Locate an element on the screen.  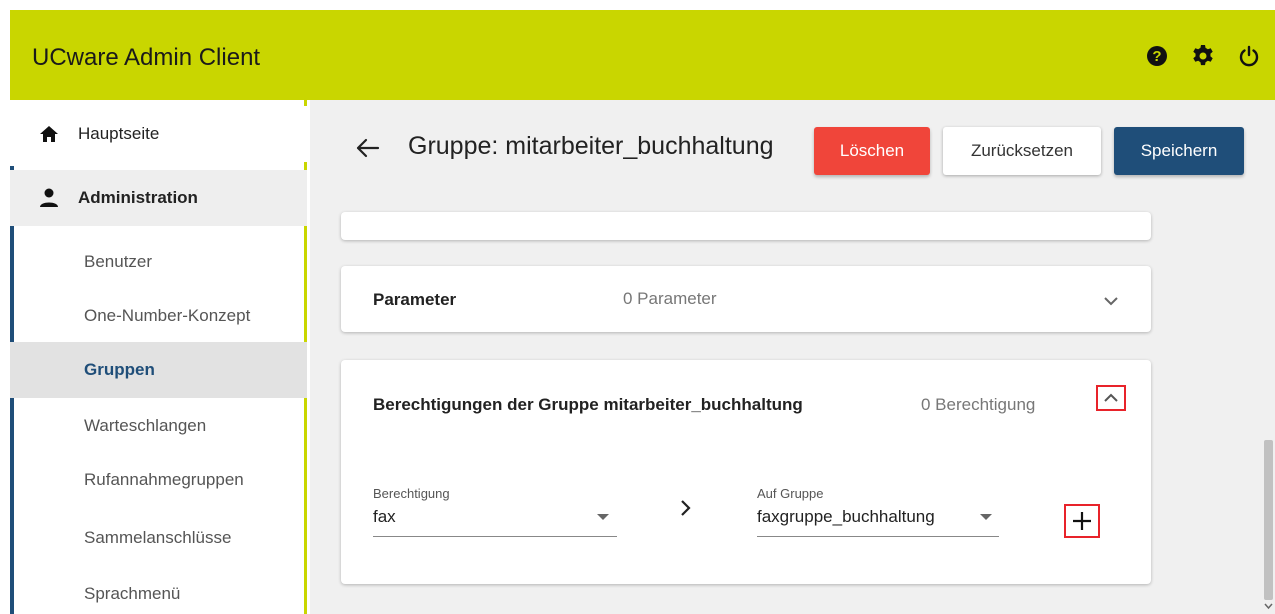
top-bar-band: UCware Admin Client ? is located at coordinates (642, 55).